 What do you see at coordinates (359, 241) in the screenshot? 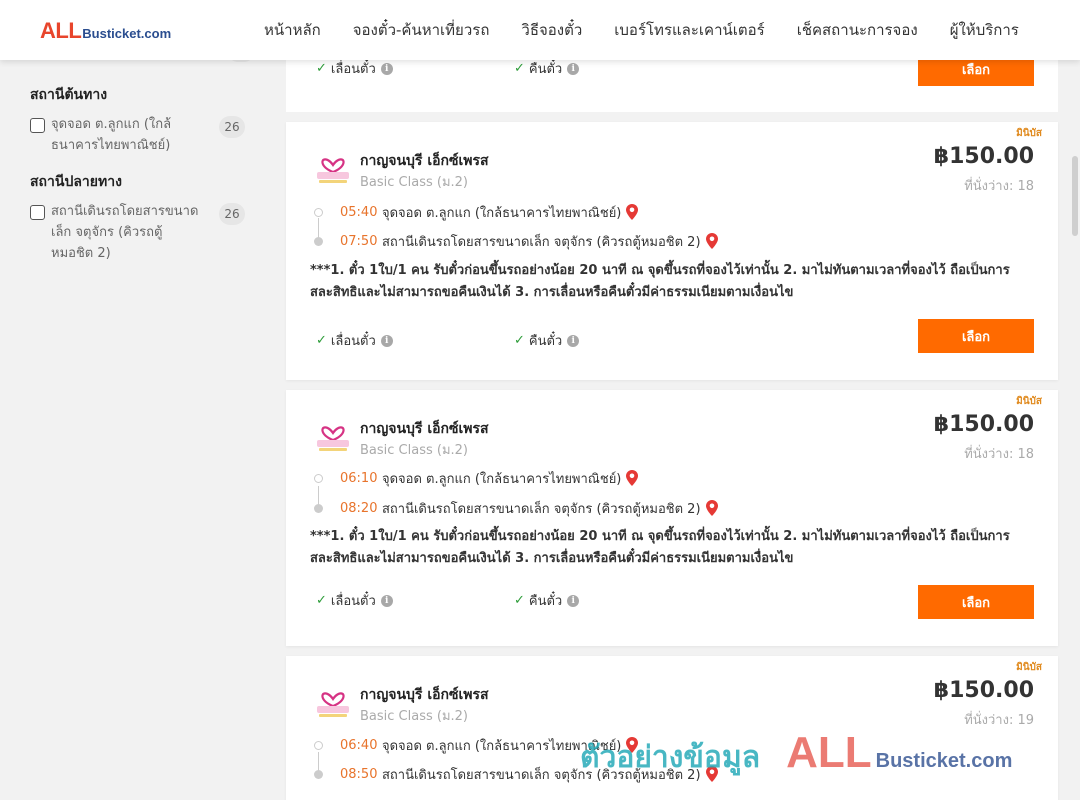
I see `arrival-time: 07:50` at bounding box center [359, 241].